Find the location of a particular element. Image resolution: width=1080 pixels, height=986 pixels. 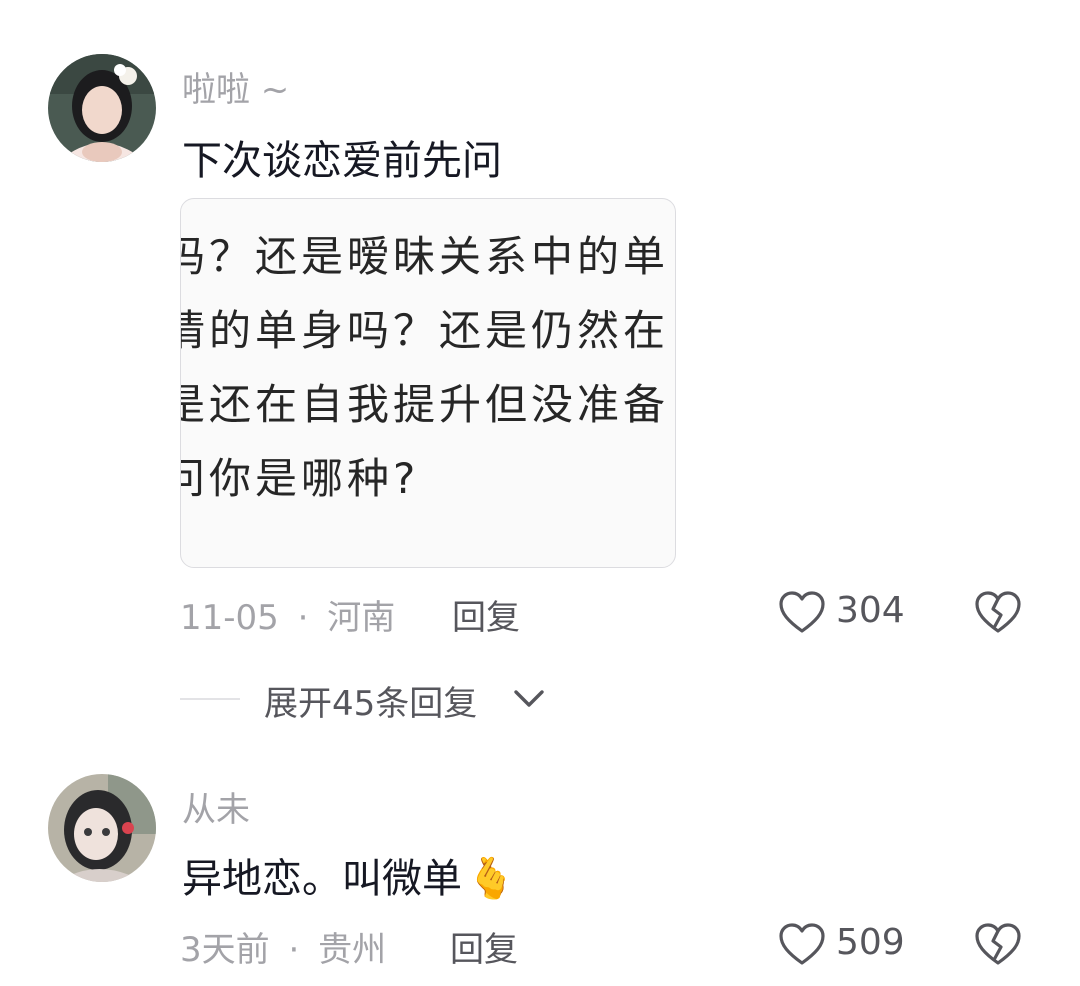

comment-username: 啦啦 ~ is located at coordinates (235, 86).